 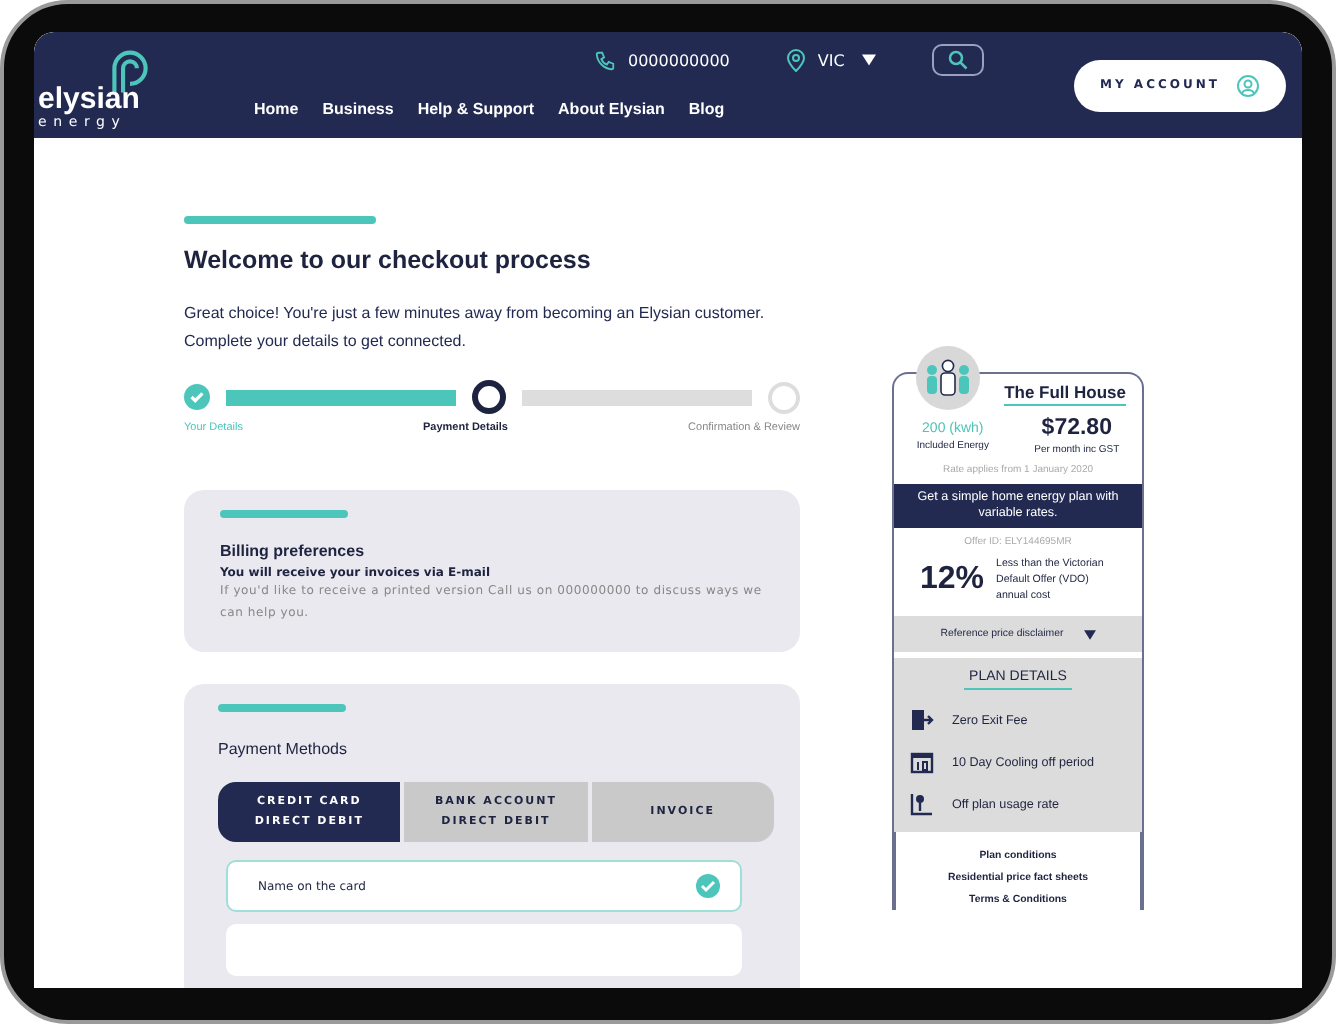 I want to click on door-exit-icon, so click(x=922, y=720).